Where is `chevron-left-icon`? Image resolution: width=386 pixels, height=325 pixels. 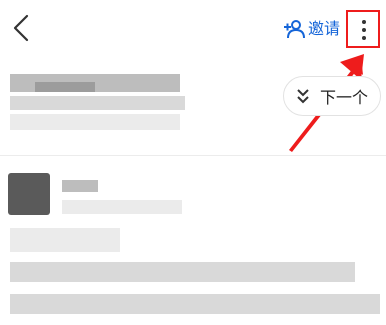
chevron-left-icon is located at coordinates (21, 28).